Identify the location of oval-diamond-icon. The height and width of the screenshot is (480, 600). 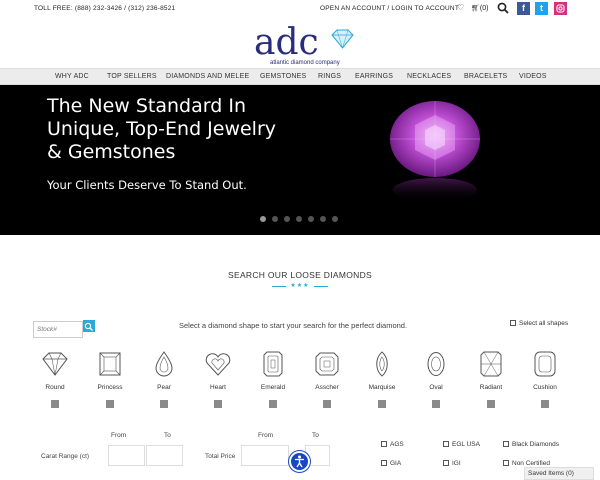
(436, 364).